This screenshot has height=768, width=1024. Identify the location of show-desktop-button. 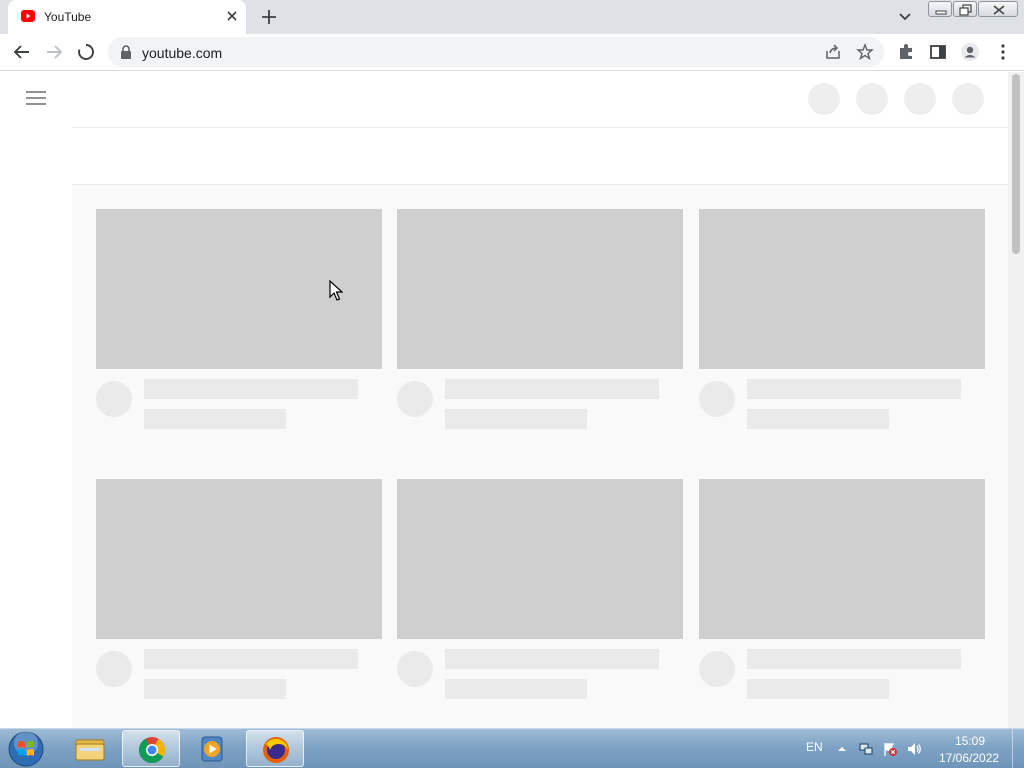
(1018, 748).